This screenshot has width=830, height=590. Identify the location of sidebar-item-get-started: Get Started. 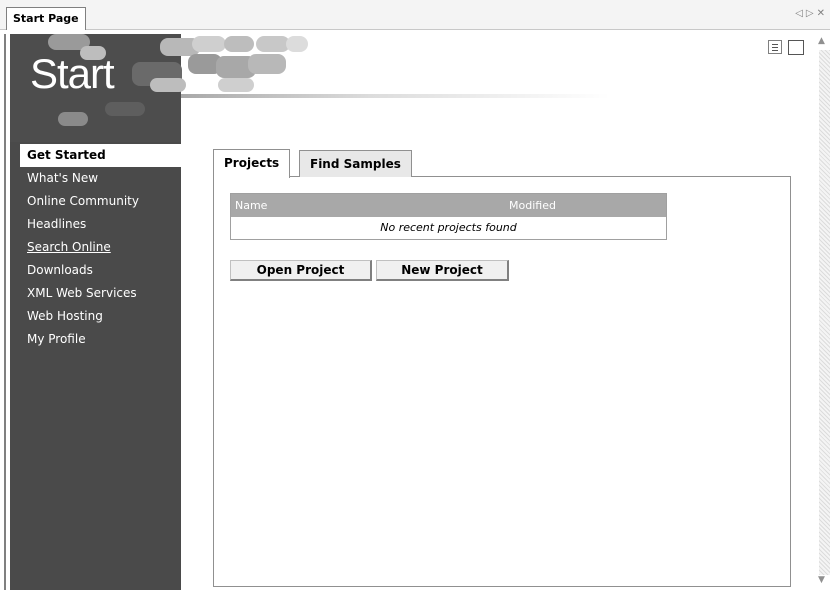
(100, 155).